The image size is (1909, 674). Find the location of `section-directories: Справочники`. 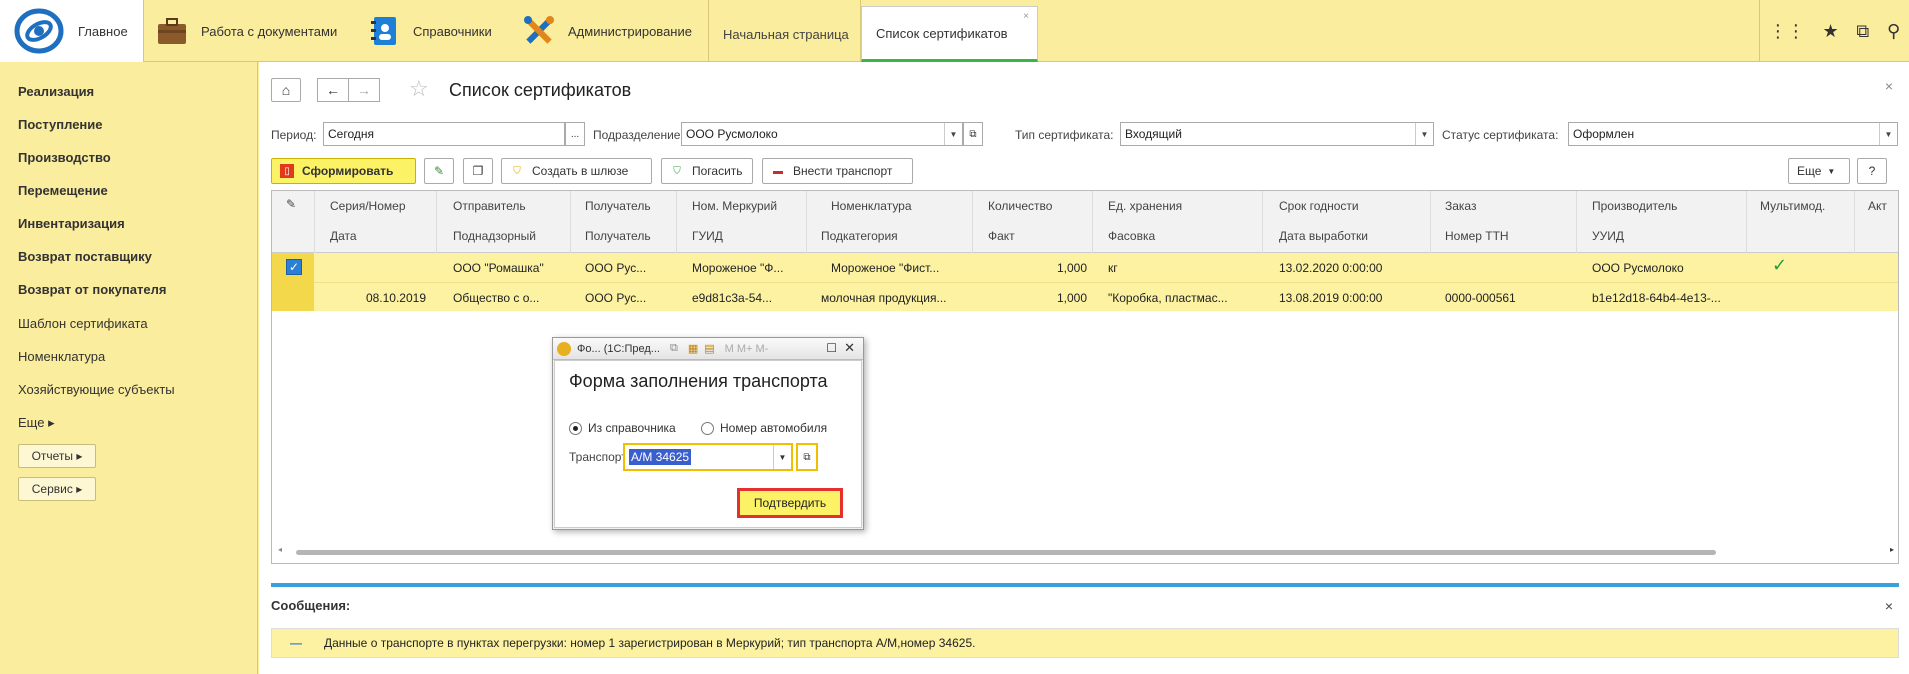

section-directories: Справочники is located at coordinates (429, 31).